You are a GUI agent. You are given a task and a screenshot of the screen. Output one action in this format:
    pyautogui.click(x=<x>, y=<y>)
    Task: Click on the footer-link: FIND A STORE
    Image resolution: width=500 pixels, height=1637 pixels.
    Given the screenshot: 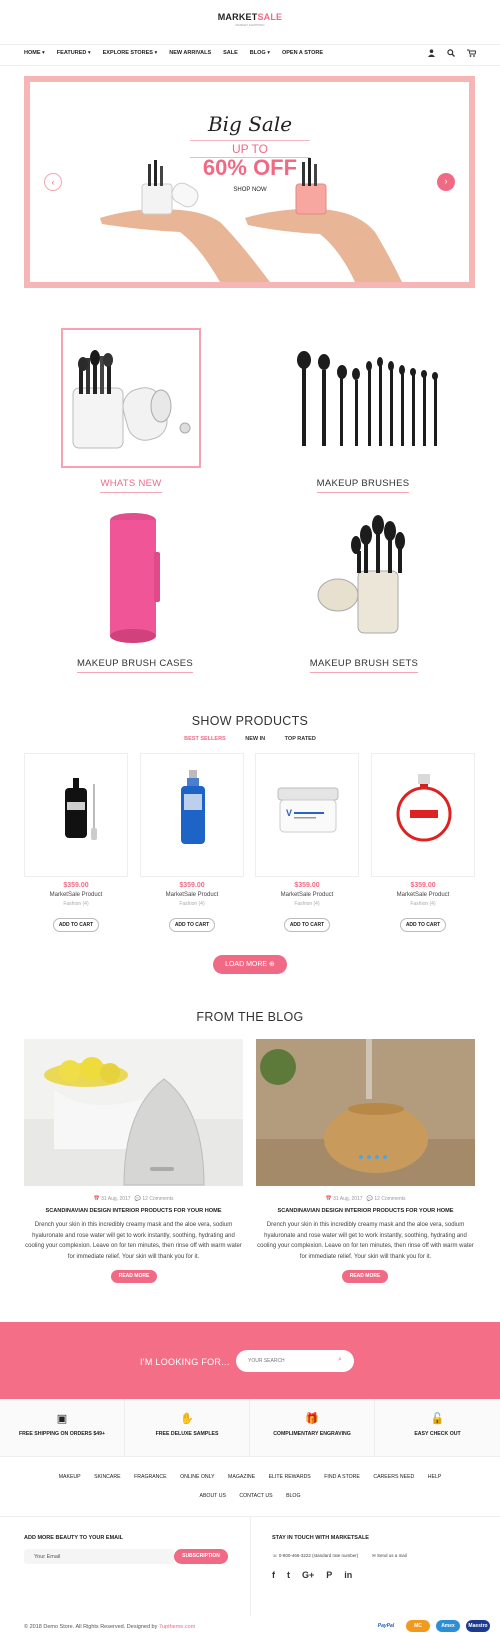 What is the action you would take?
    pyautogui.click(x=342, y=1477)
    